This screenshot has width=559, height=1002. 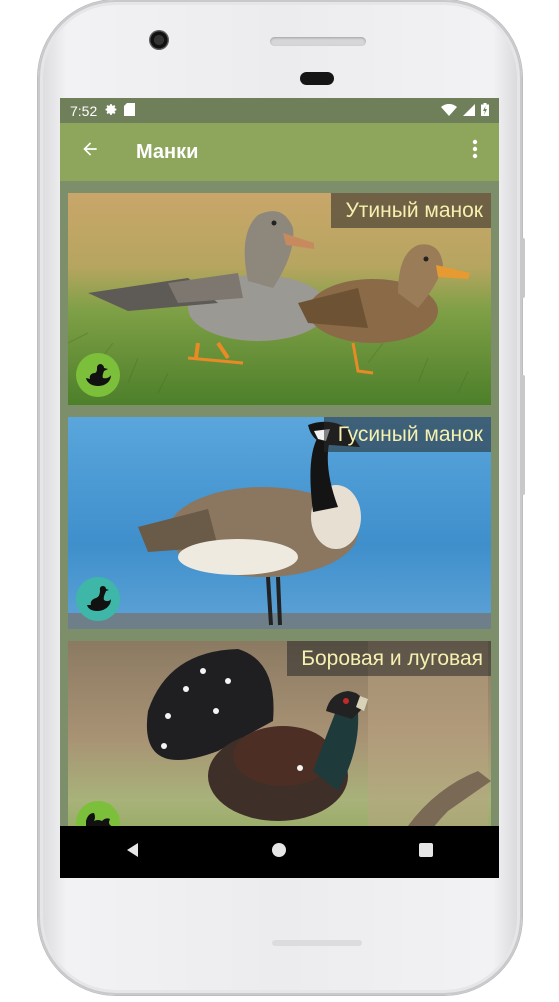 I want to click on duck-icon, so click(x=98, y=375).